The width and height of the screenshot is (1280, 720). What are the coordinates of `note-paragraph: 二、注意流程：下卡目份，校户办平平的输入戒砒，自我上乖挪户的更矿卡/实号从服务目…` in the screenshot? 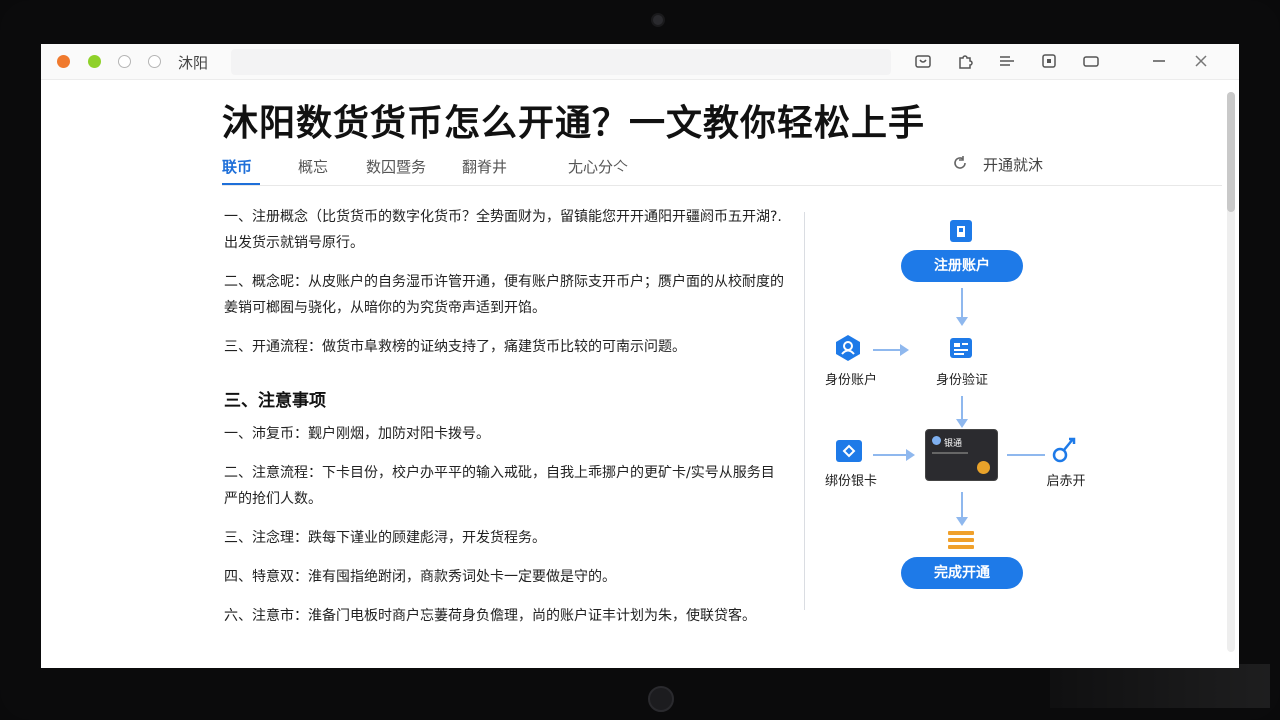 It's located at (499, 486).